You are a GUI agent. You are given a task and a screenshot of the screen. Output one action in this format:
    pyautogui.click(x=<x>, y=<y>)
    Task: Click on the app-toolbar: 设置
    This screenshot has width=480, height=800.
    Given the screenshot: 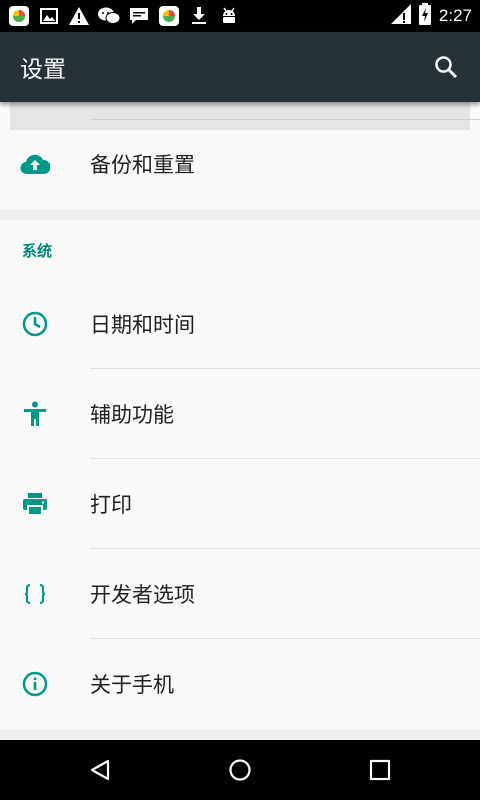 What is the action you would take?
    pyautogui.click(x=240, y=67)
    